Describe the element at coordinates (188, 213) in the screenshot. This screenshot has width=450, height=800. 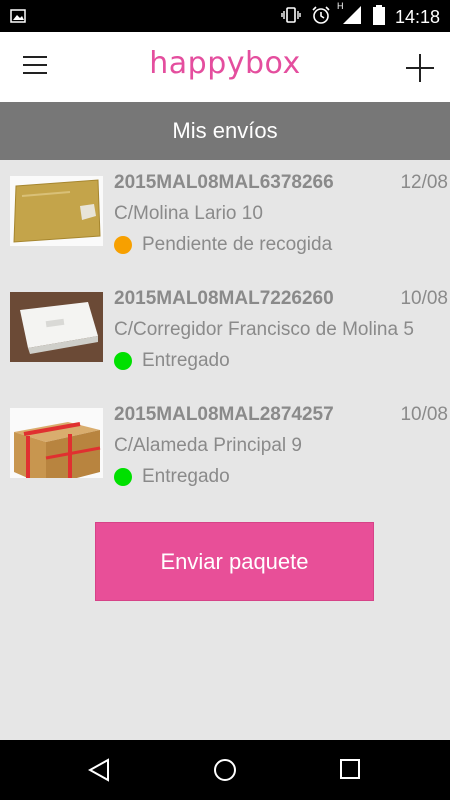
I see `shipment-address: C/Molina Lario 10` at that location.